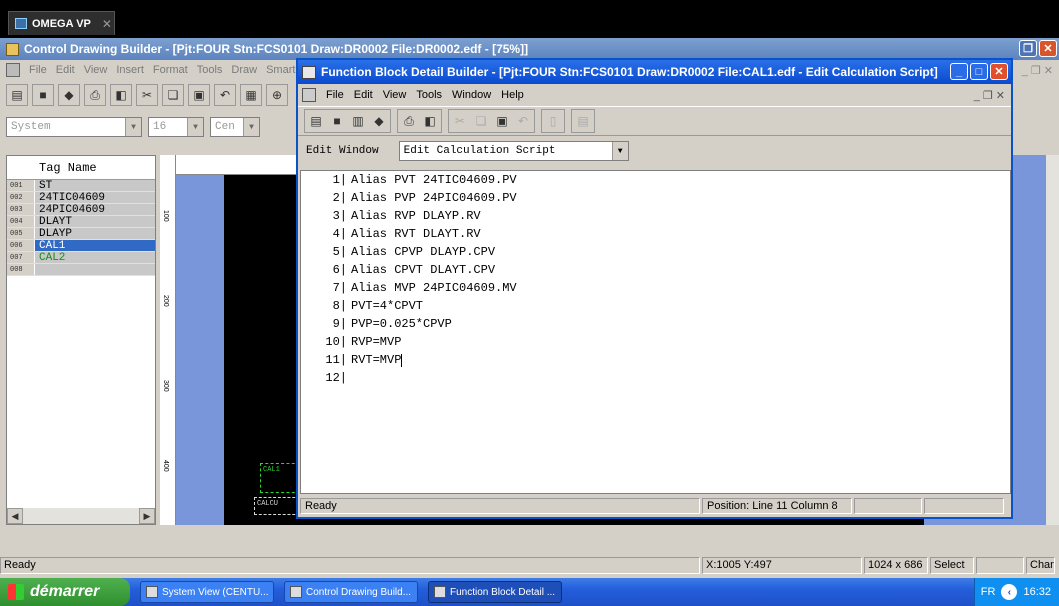  I want to click on tag-list-hscroll: ◀ ▶, so click(81, 516).